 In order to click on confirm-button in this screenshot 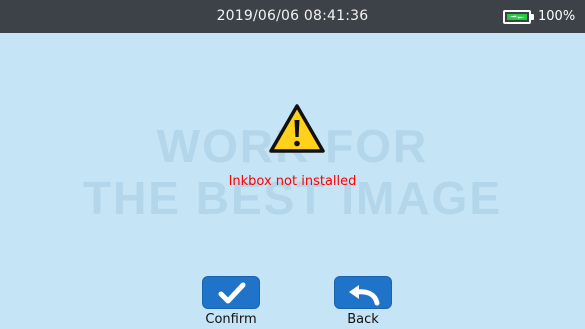, I will do `click(231, 292)`.